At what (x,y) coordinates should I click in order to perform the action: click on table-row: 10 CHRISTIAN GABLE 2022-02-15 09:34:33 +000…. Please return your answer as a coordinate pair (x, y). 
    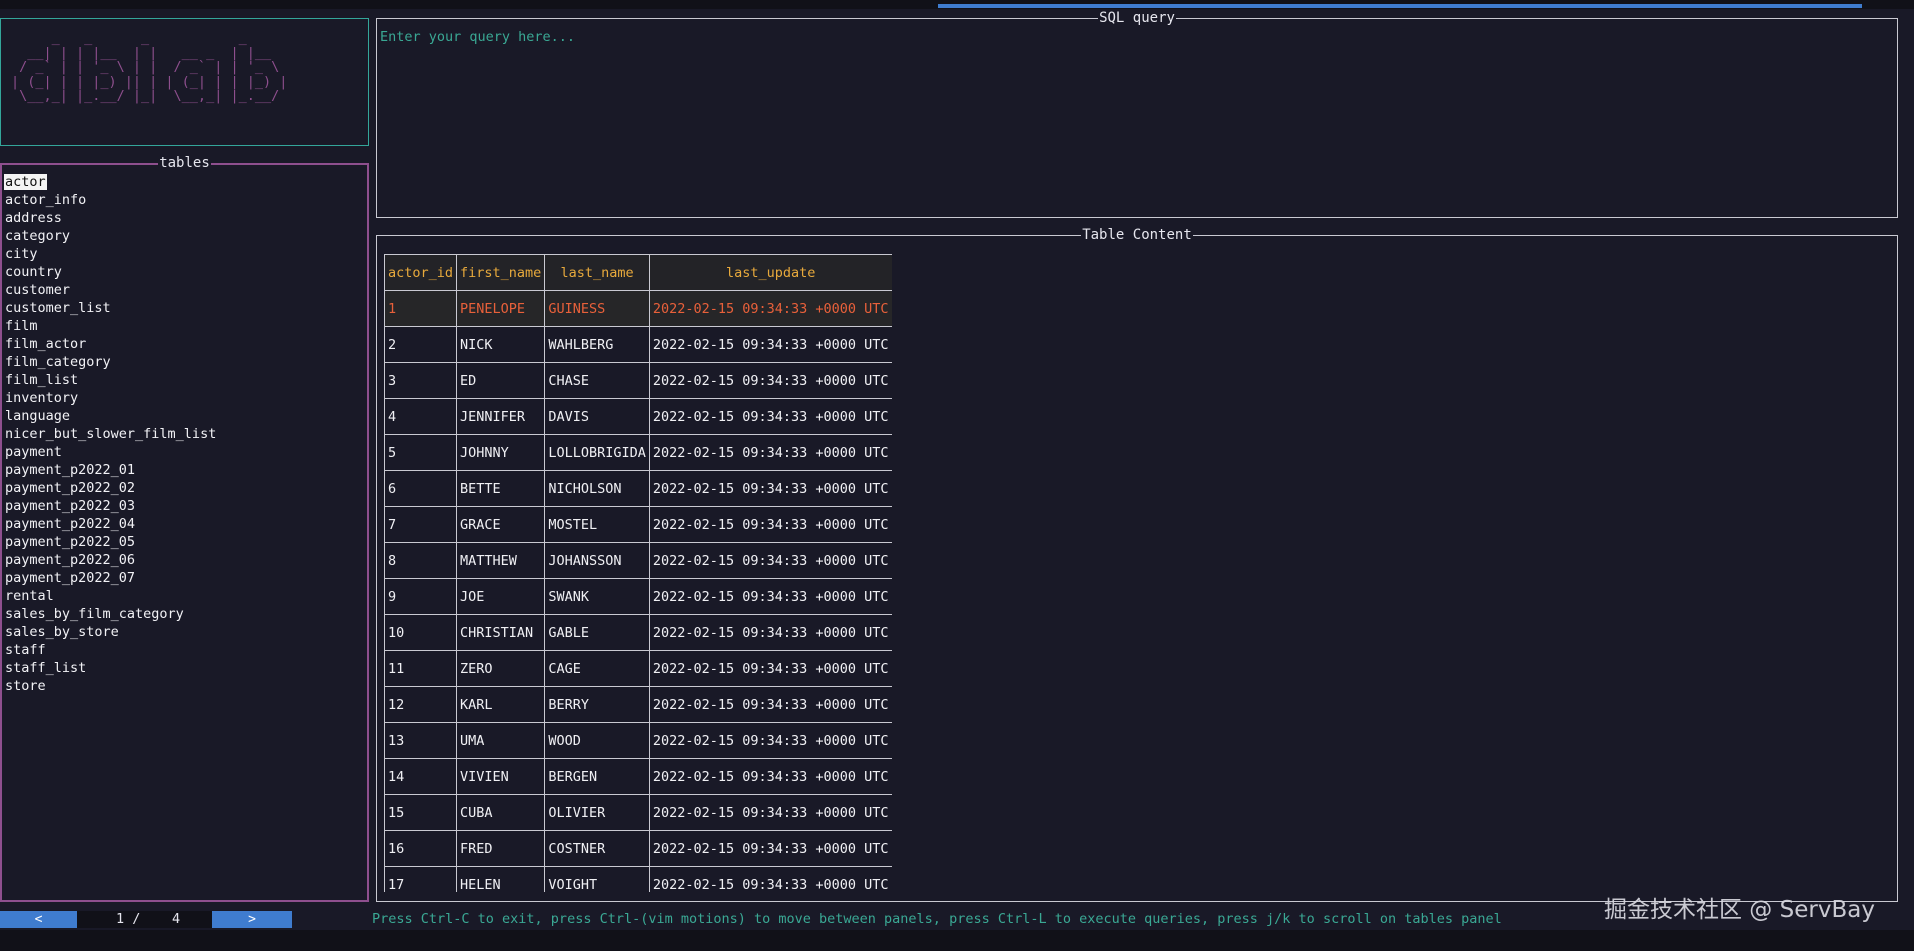
    Looking at the image, I should click on (638, 632).